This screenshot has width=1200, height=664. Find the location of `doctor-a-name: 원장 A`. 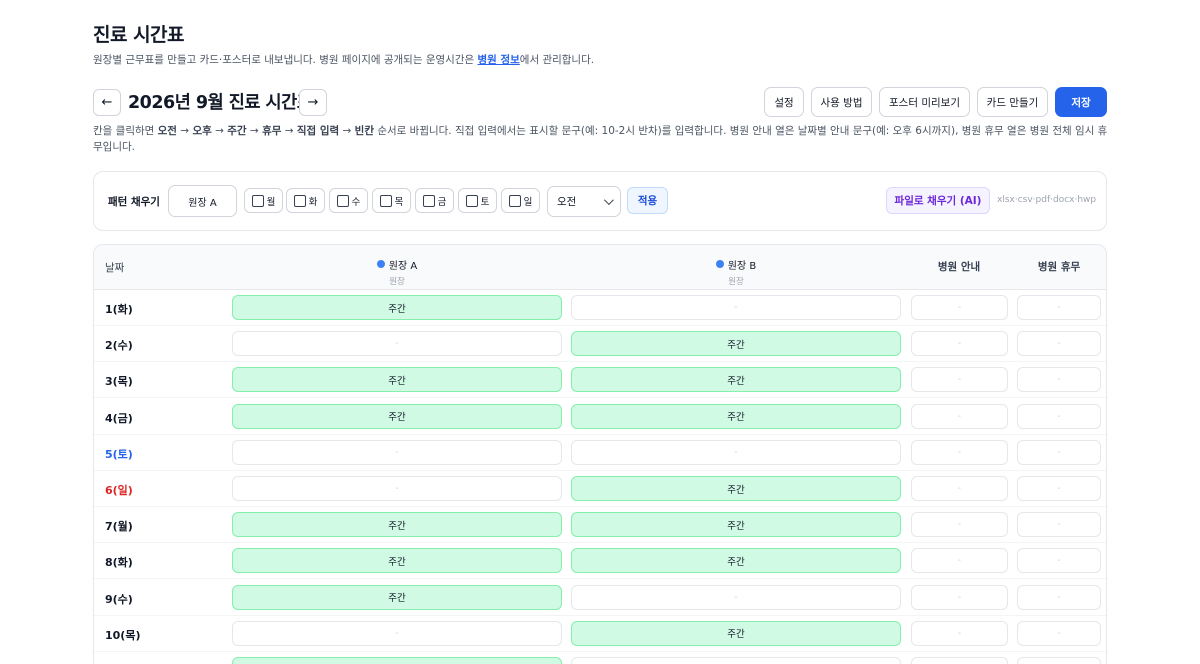

doctor-a-name: 원장 A is located at coordinates (403, 266).